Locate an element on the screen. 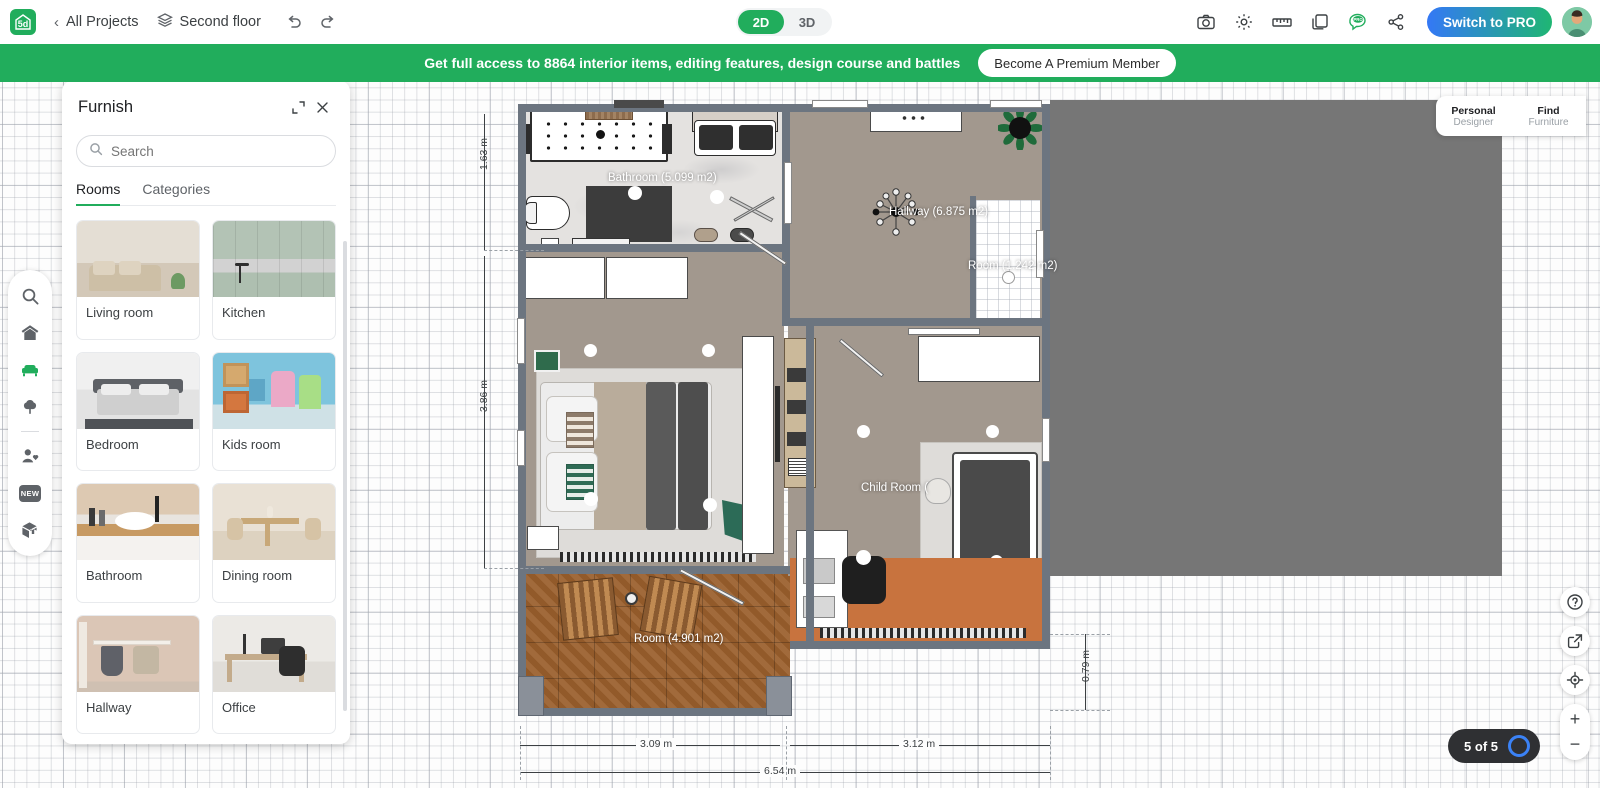 The height and width of the screenshot is (788, 1600). room-card-bedroom: Bedroom is located at coordinates (138, 411).